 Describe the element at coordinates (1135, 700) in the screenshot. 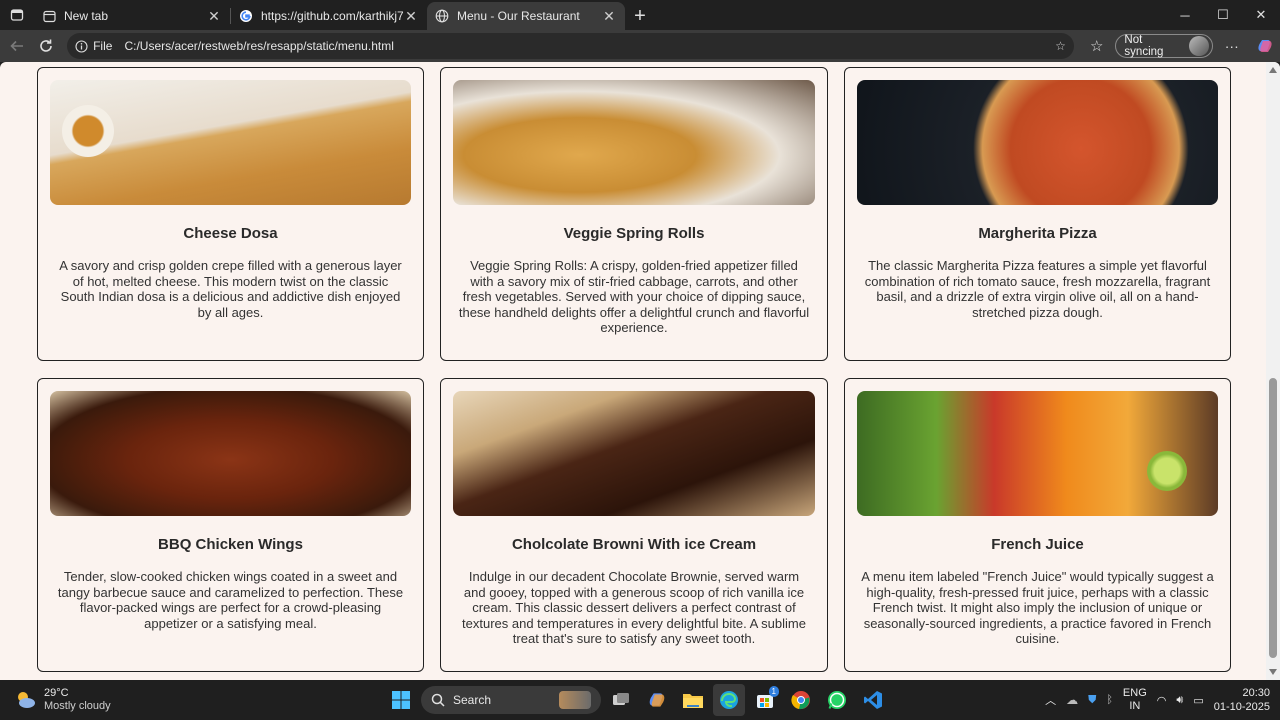

I see `language-indicator: ENG IN` at that location.